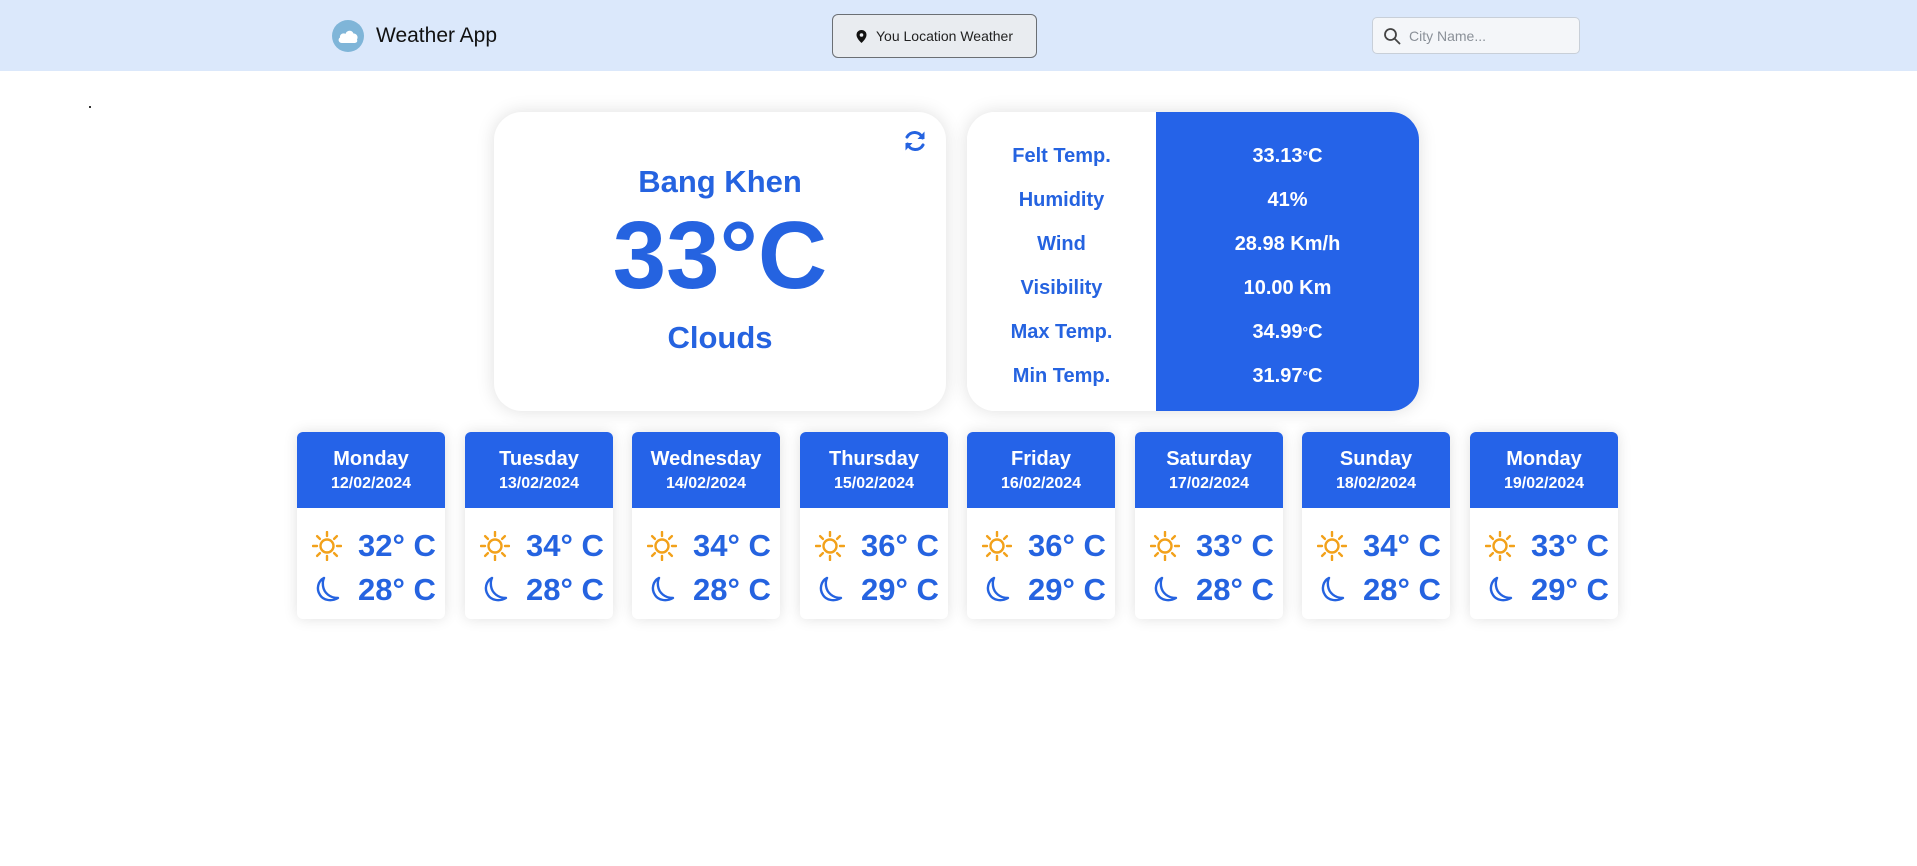  Describe the element at coordinates (874, 483) in the screenshot. I see `forecast-date: 15/02/2024` at that location.